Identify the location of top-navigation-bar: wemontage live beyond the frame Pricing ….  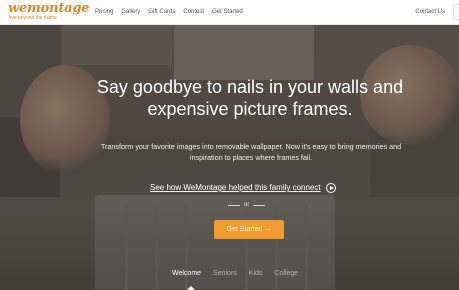
(229, 12).